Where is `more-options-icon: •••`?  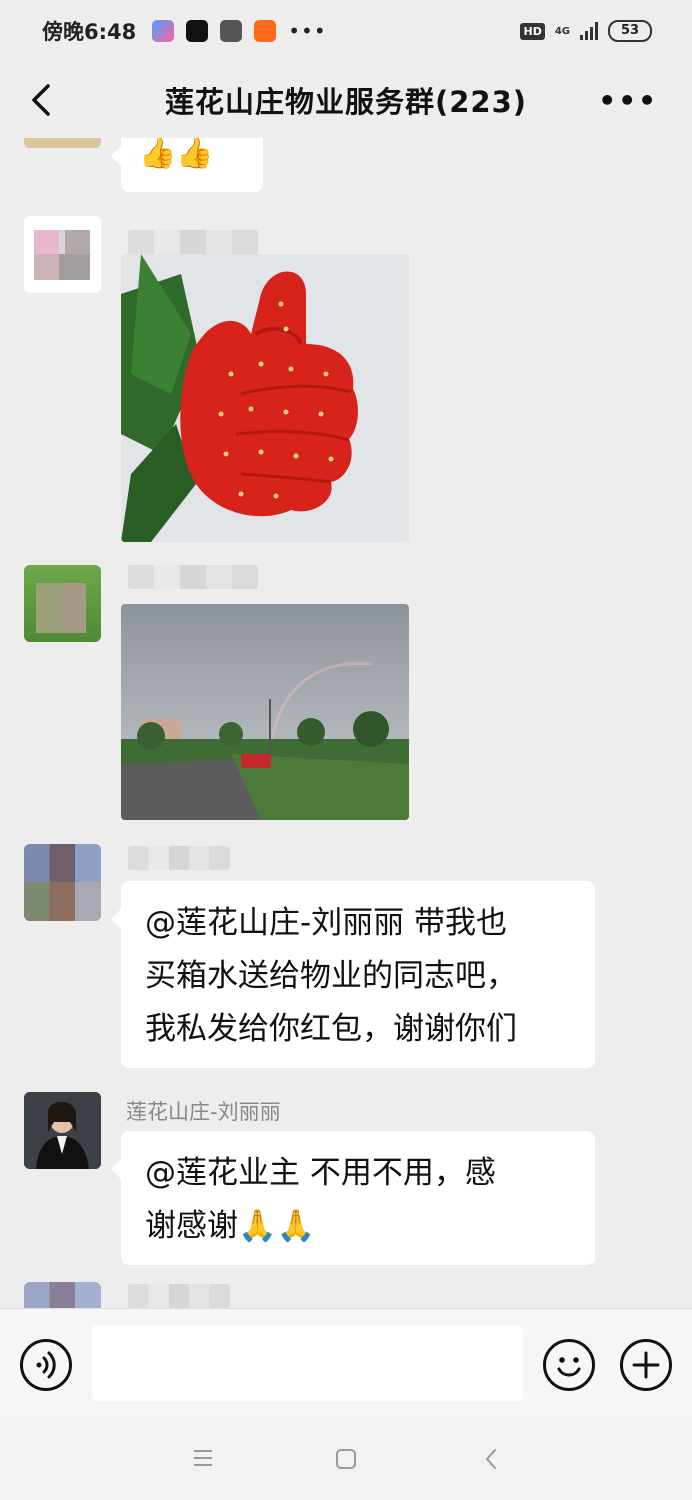
more-options-icon: ••• is located at coordinates (628, 100).